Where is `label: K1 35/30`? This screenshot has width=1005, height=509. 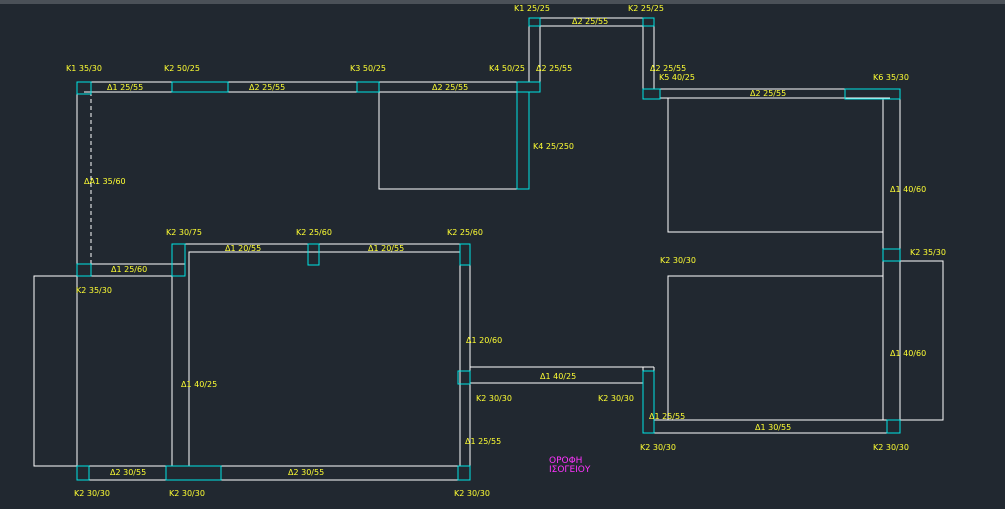
label: K1 35/30 is located at coordinates (84, 68).